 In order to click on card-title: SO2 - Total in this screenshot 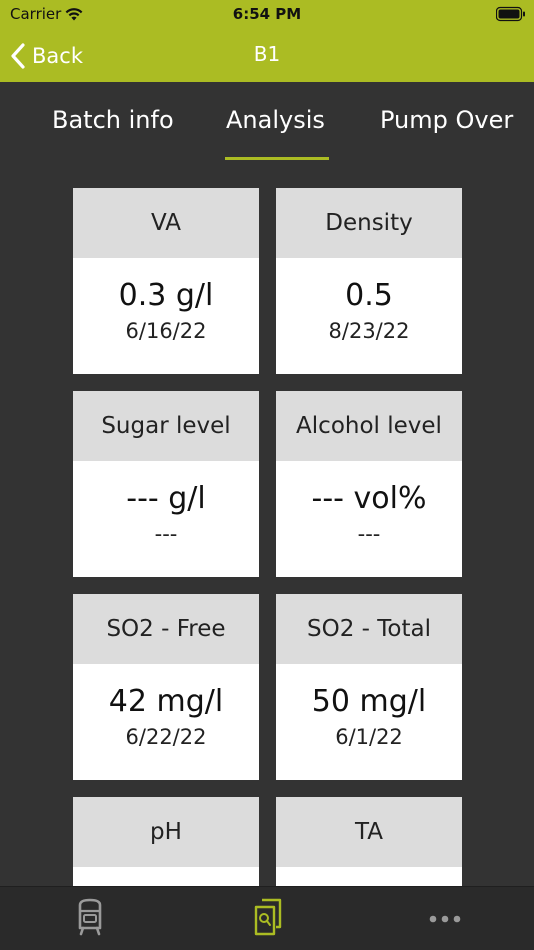, I will do `click(369, 629)`.